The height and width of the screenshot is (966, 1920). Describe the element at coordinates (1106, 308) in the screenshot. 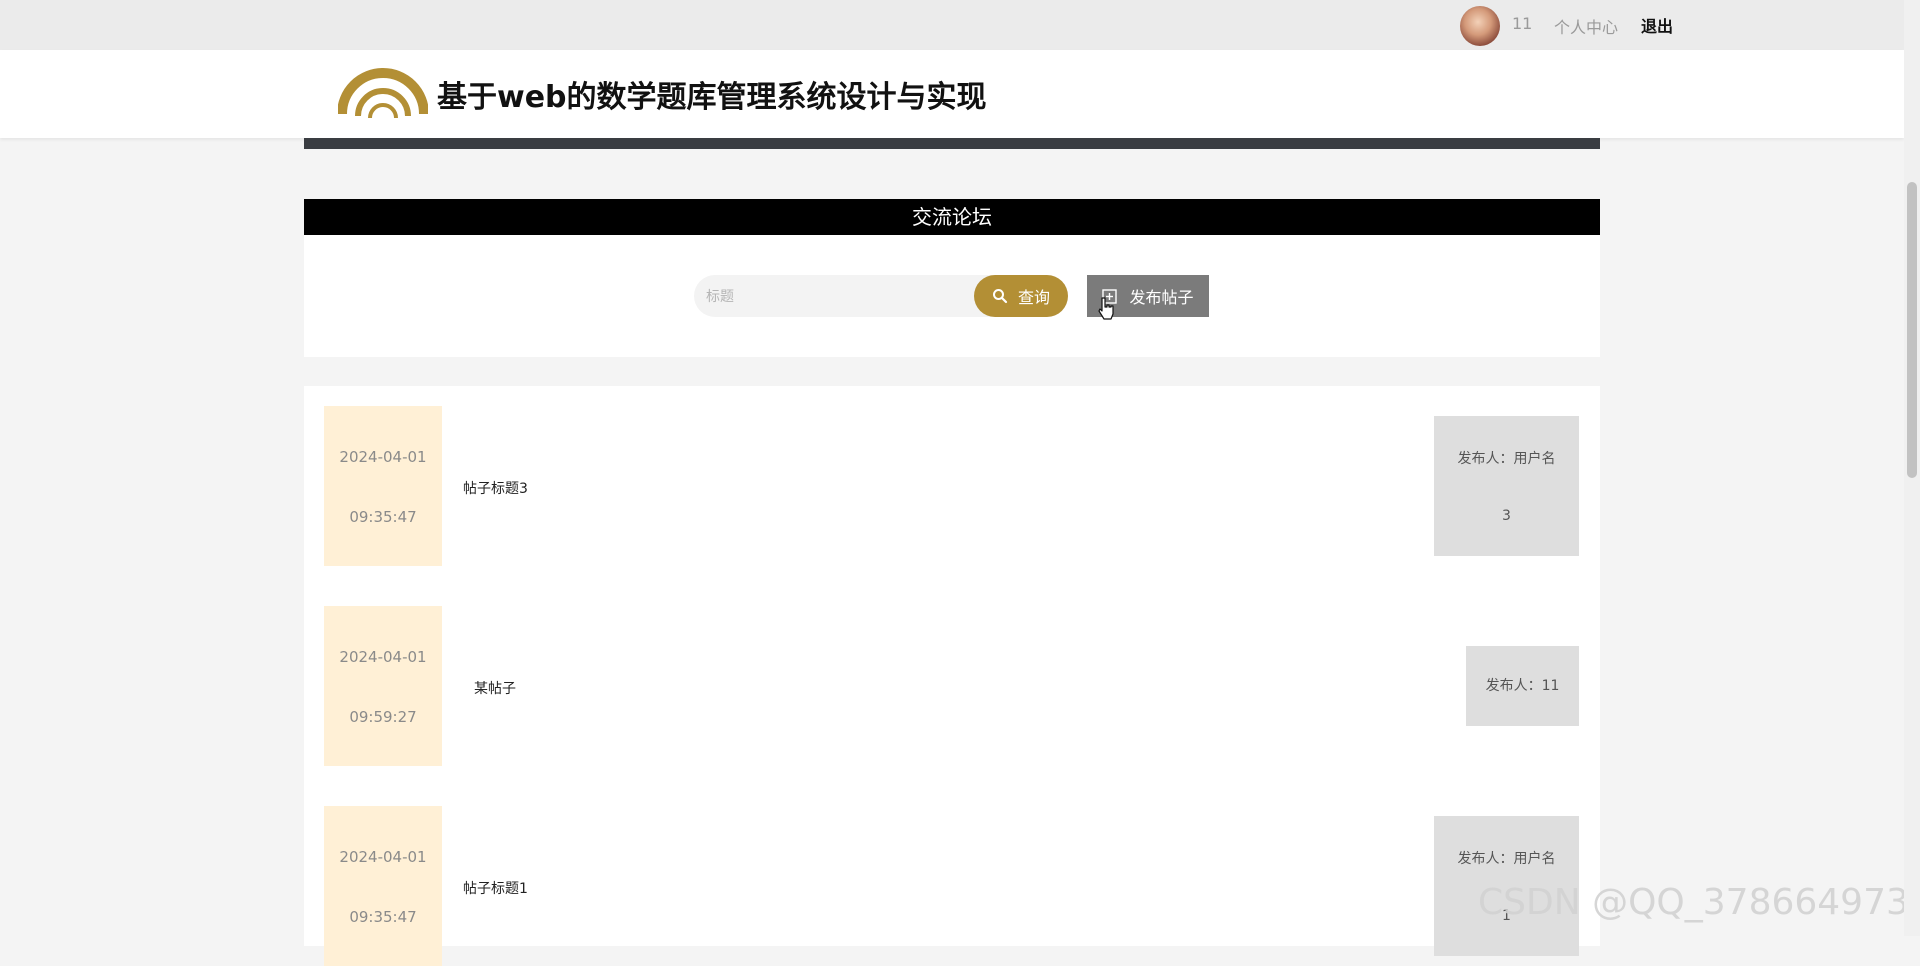

I see `pointer-cursor-icon` at that location.